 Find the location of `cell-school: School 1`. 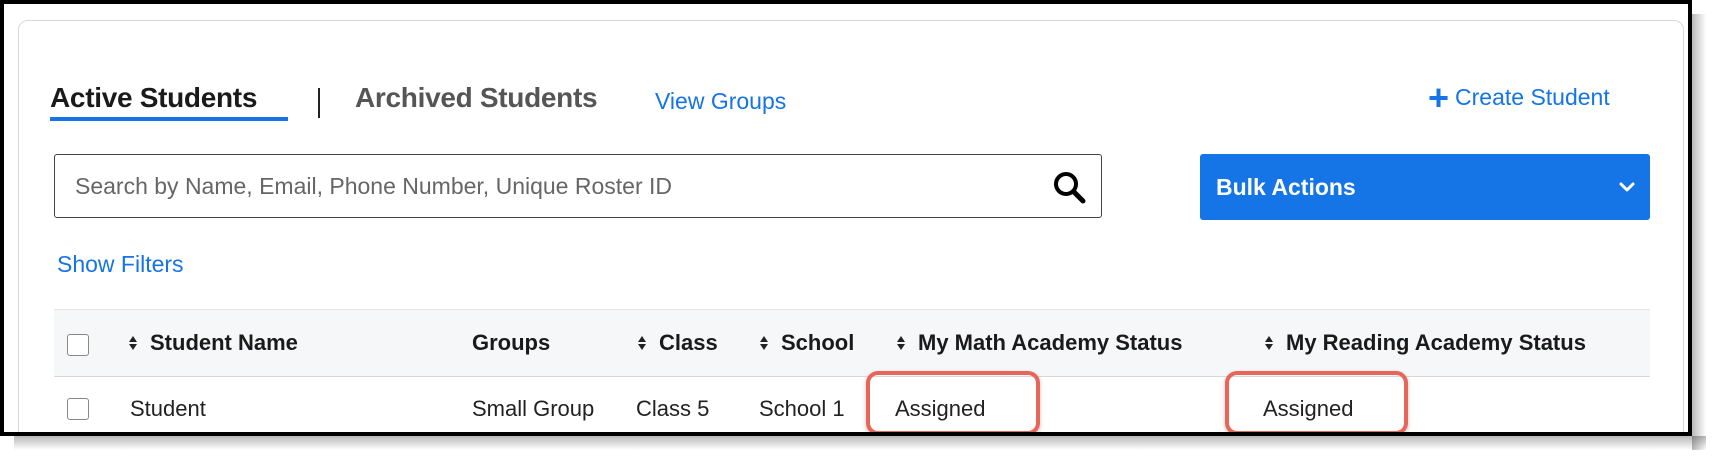

cell-school: School 1 is located at coordinates (802, 408).